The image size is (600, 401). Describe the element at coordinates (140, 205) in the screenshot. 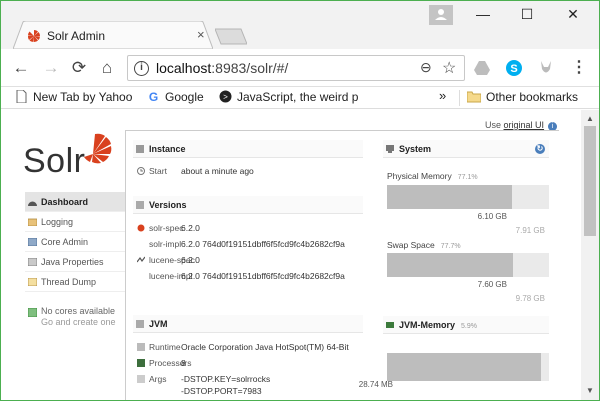

I see `versions-icon` at that location.